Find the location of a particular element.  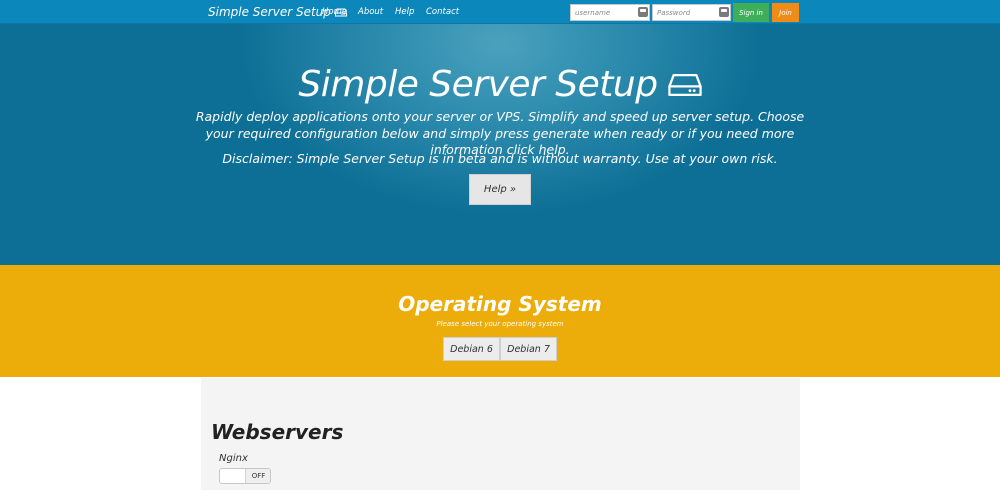

toggle-state-label: OFF is located at coordinates (258, 476).